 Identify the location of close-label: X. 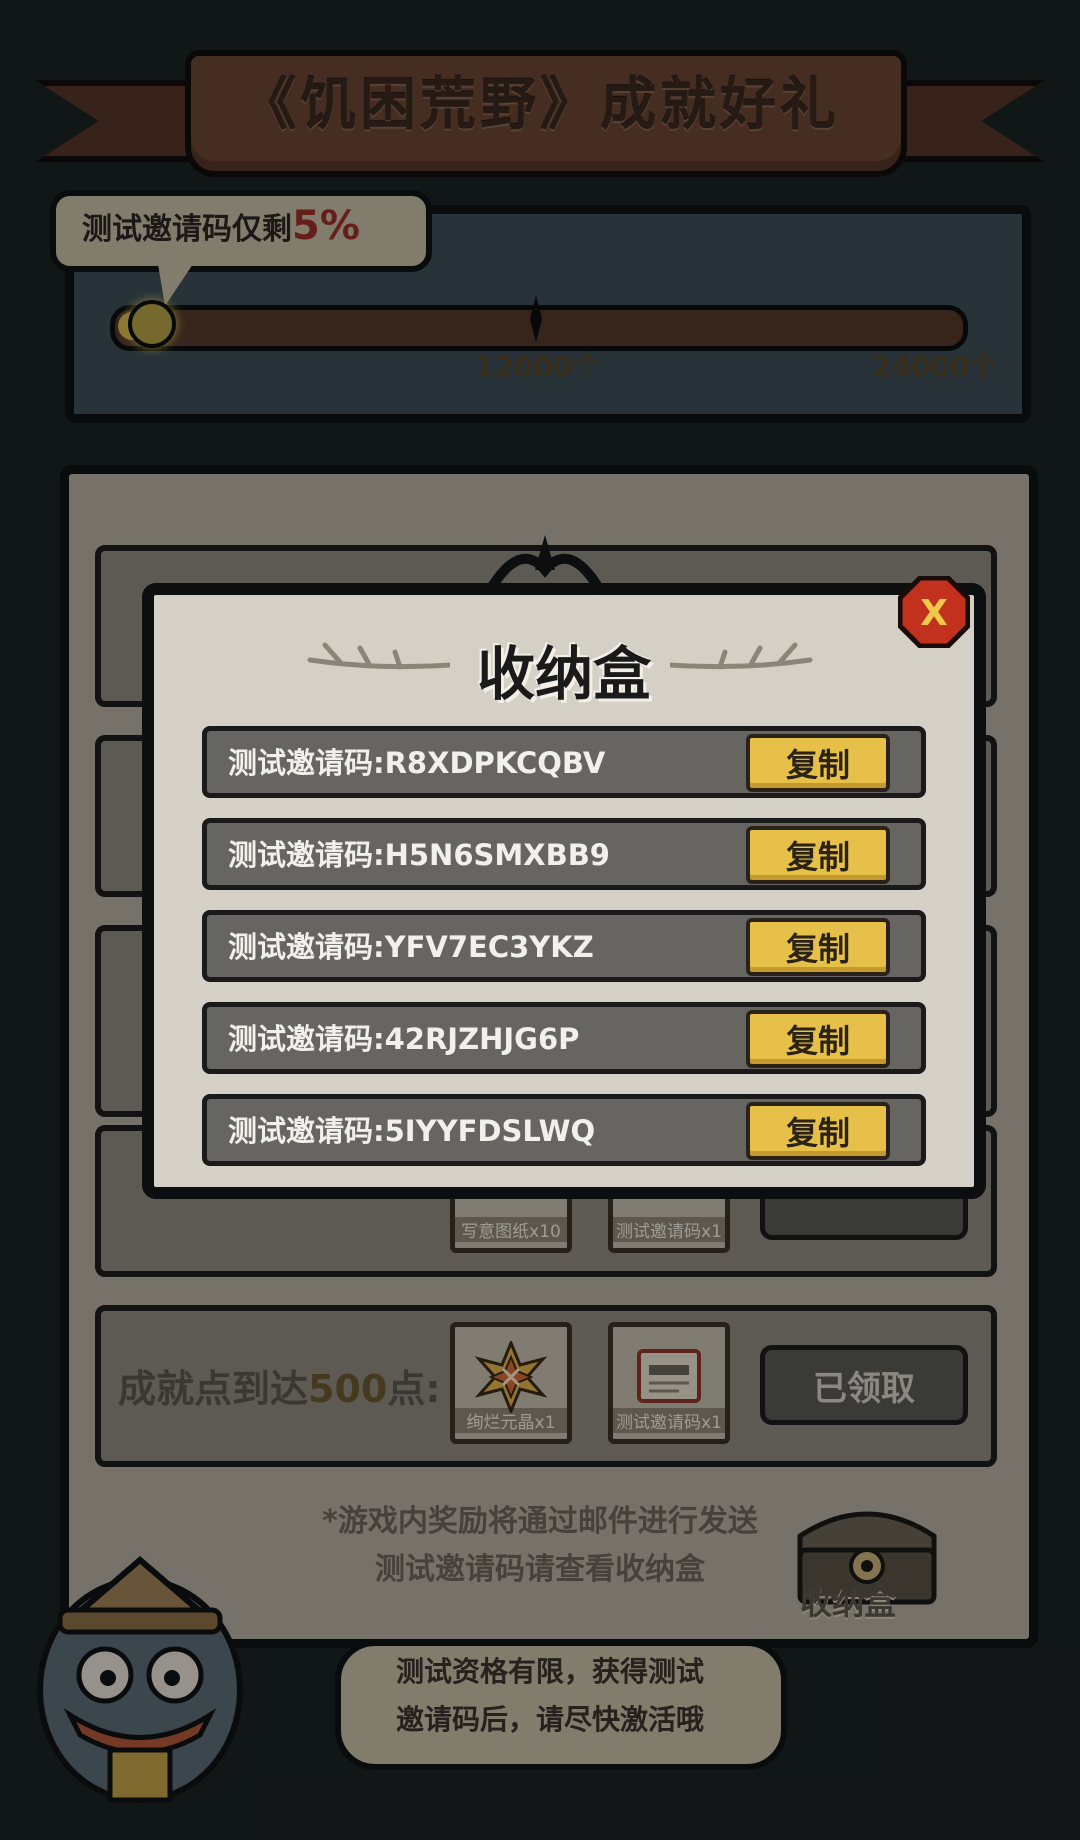
(934, 613).